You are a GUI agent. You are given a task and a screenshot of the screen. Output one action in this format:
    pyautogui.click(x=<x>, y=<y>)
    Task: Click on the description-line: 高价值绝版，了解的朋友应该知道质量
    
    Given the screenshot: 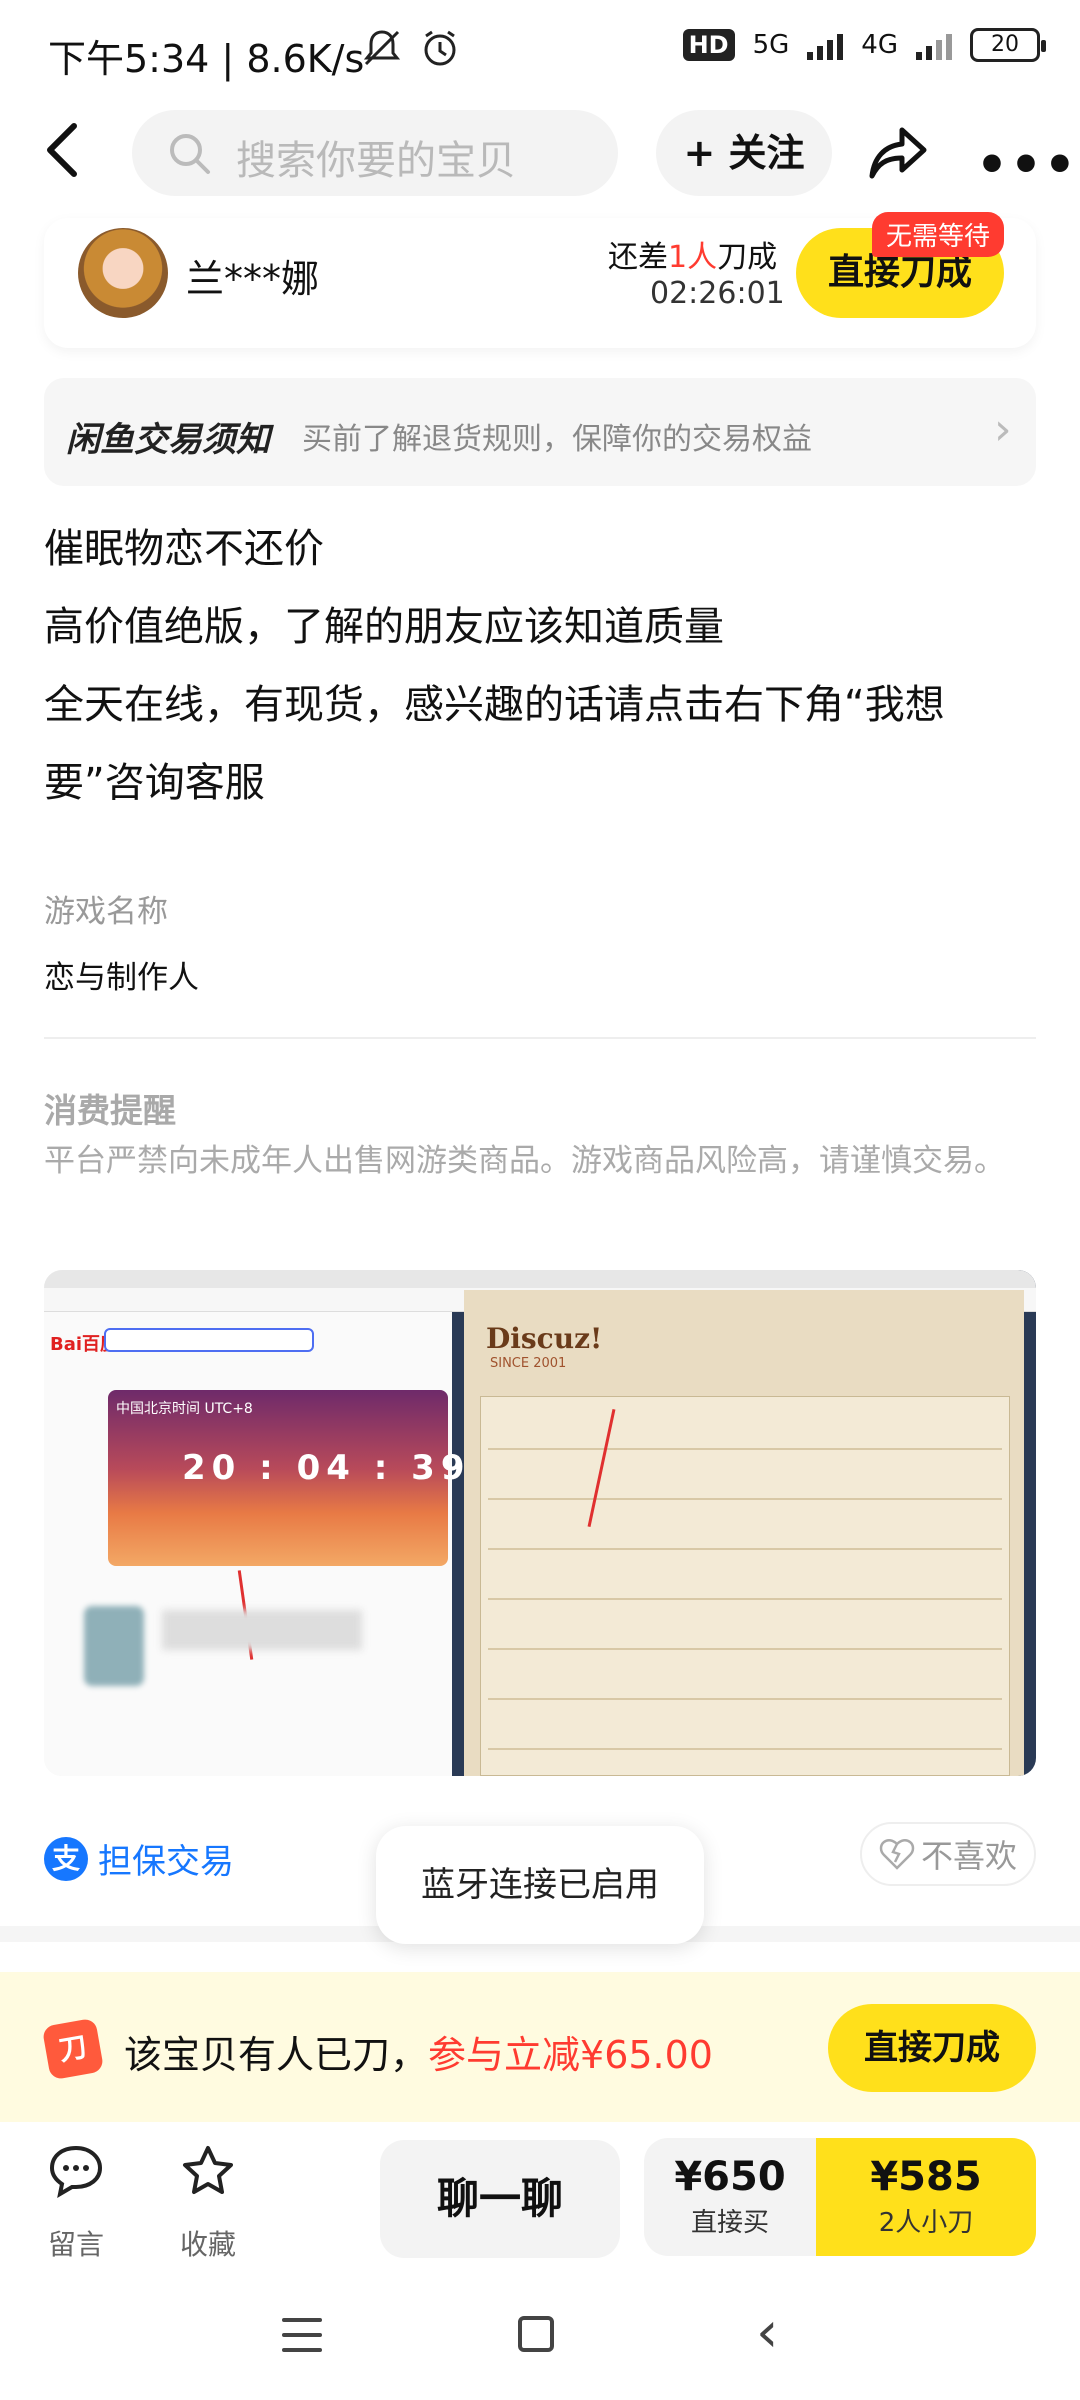 What is the action you would take?
    pyautogui.click(x=384, y=627)
    